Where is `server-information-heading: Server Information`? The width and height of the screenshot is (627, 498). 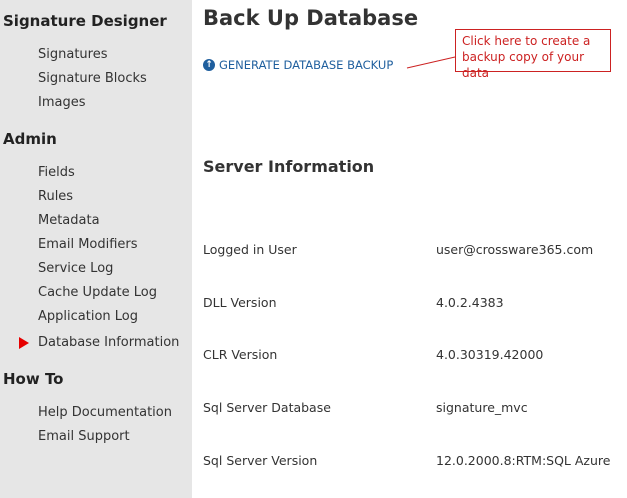 server-information-heading: Server Information is located at coordinates (289, 166).